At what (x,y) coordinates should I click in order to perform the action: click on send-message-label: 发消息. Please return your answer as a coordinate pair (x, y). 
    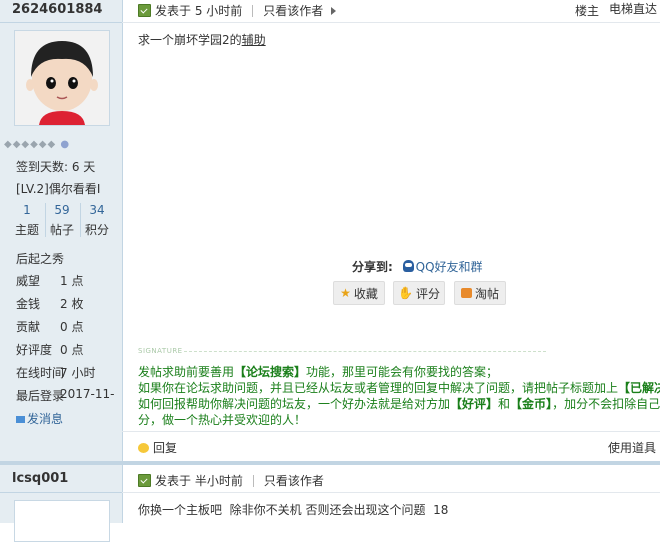
    Looking at the image, I should click on (45, 419).